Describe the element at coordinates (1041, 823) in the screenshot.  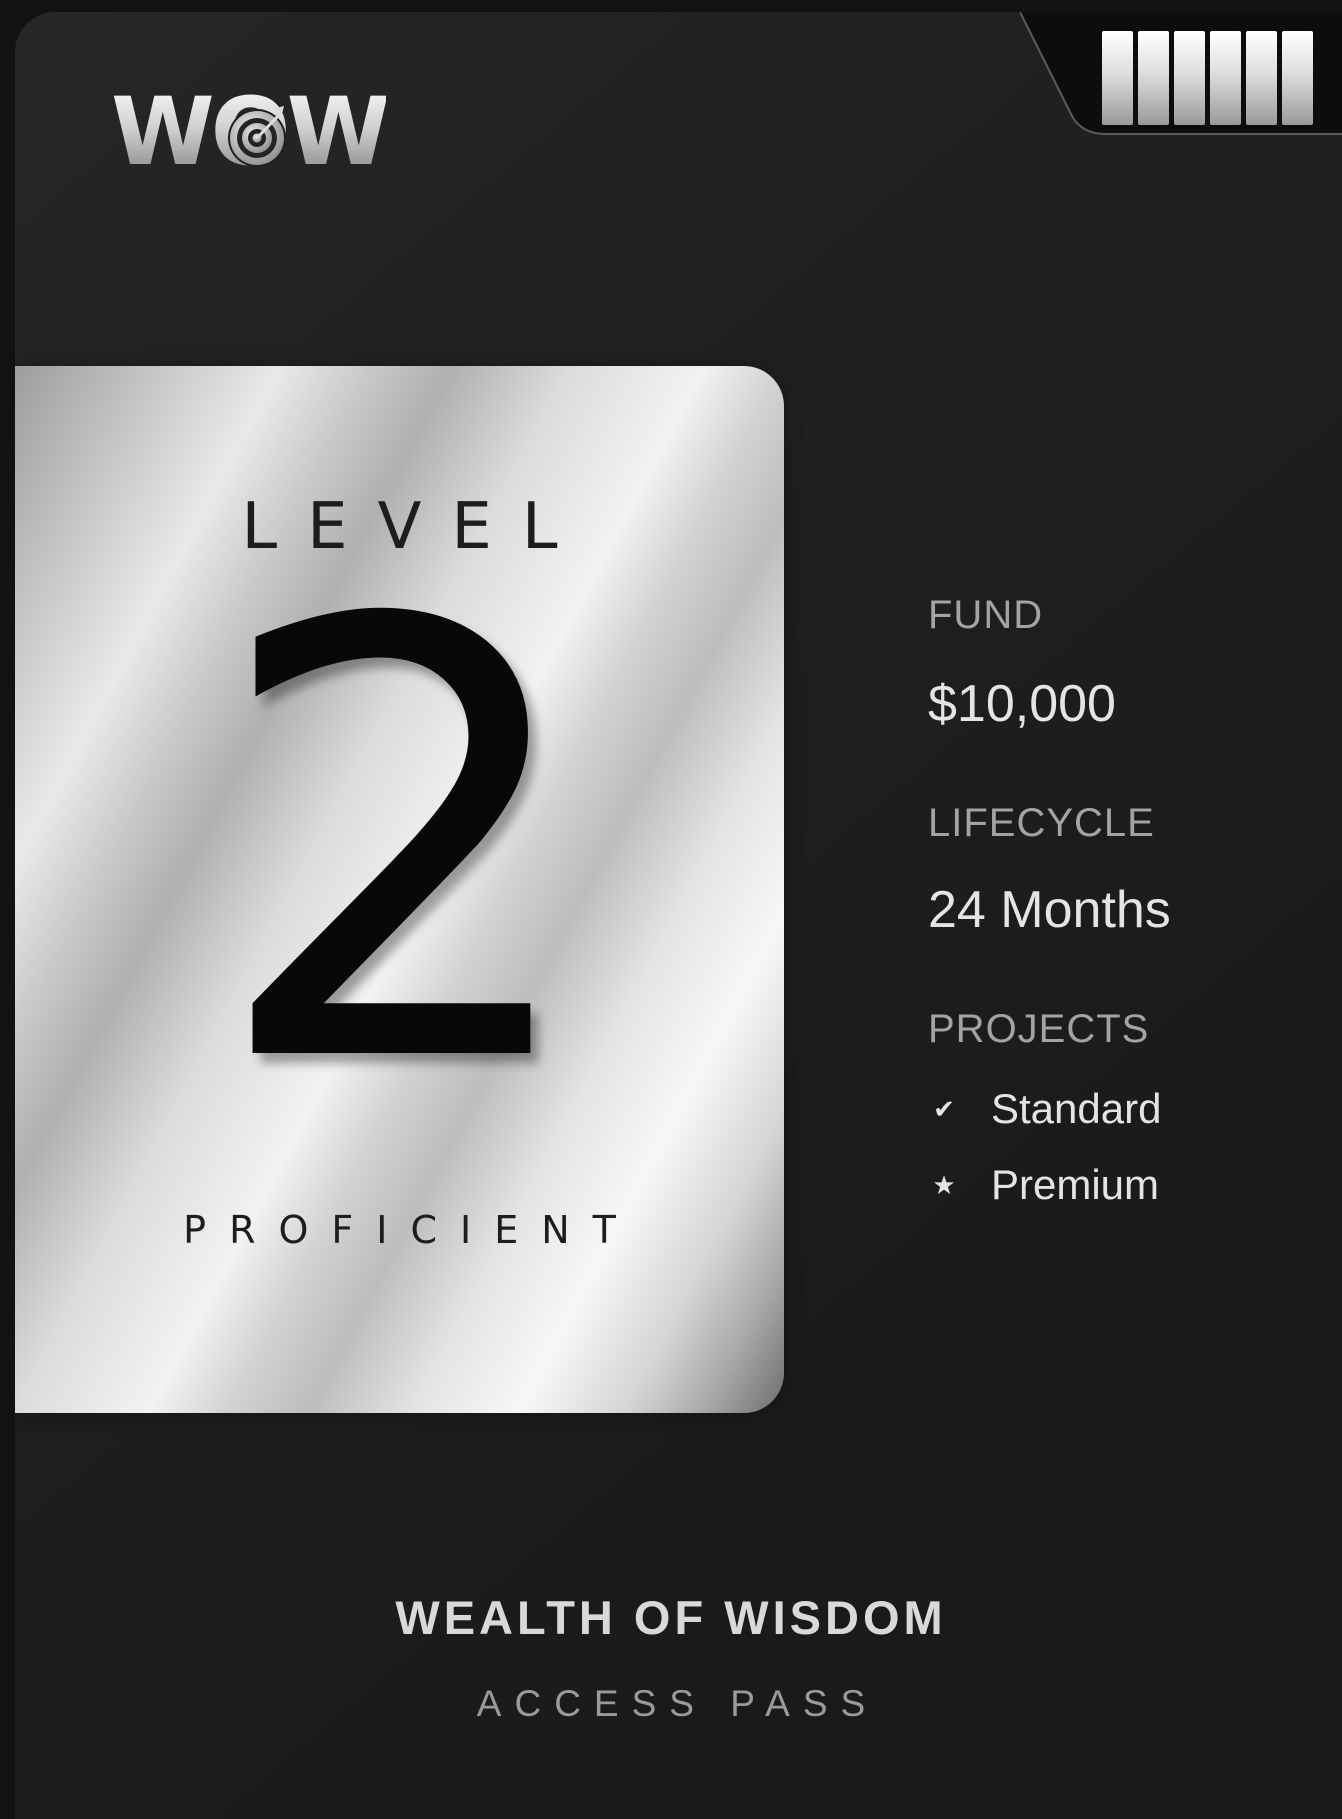
I see `lifecycle-label: LIFECYCLE` at that location.